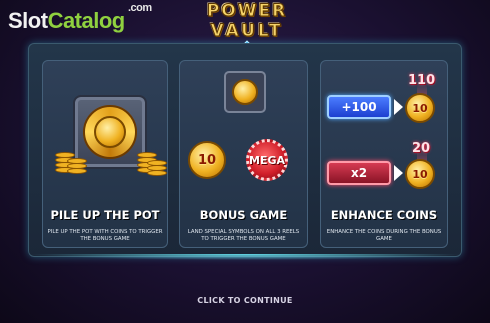 The height and width of the screenshot is (323, 490). What do you see at coordinates (384, 215) in the screenshot?
I see `panel-title: ENHANCE COINS` at bounding box center [384, 215].